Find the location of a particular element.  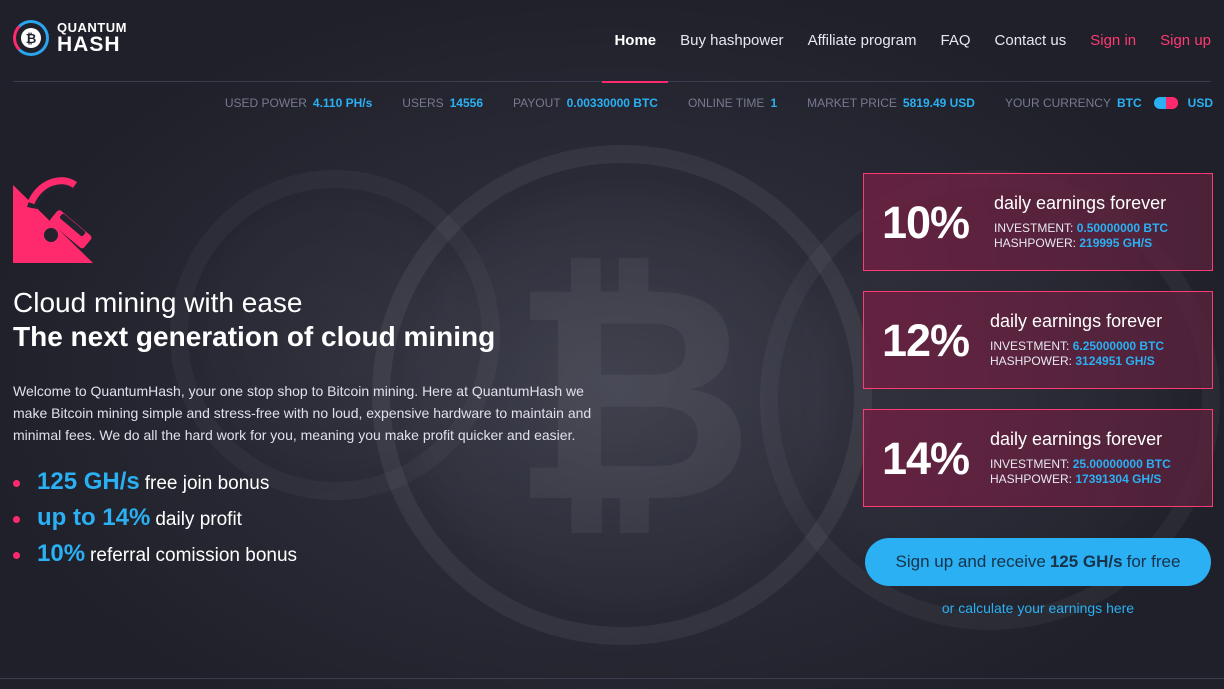

plan-hashpower: HASHPOWER: 17391304 GH/S is located at coordinates (1076, 479).